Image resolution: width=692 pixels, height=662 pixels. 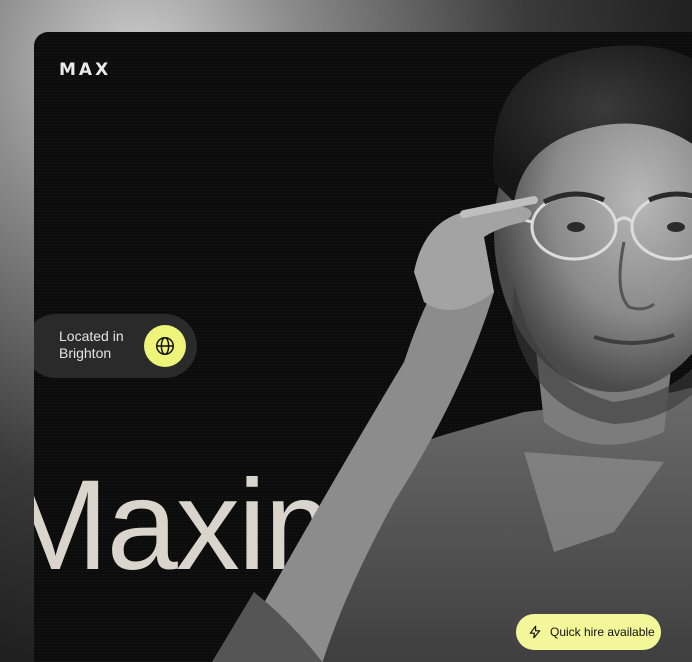 I want to click on location-pill: Located in Brighton, so click(x=115, y=346).